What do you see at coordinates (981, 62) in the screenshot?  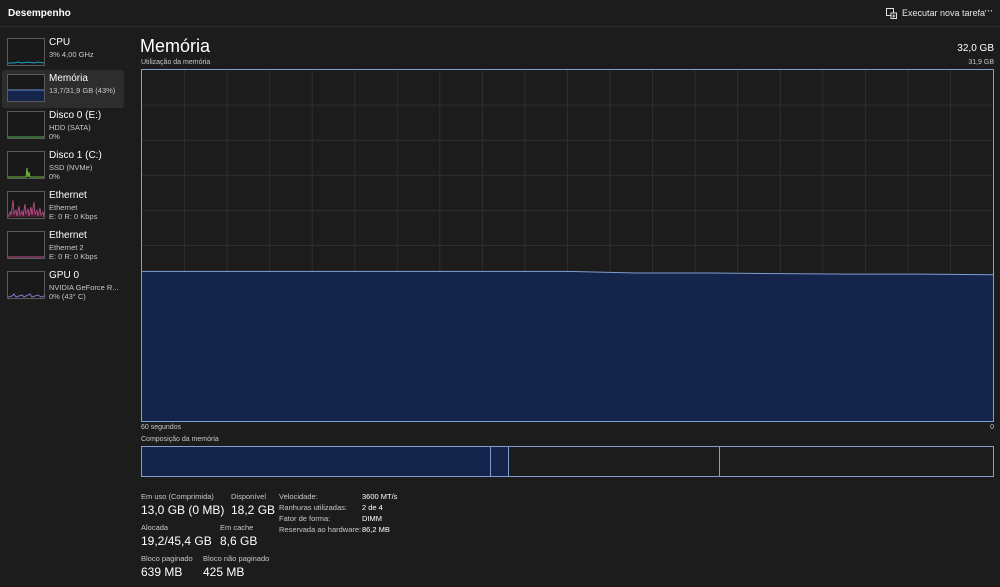 I see `usage-graph-max: 31,9 GB` at bounding box center [981, 62].